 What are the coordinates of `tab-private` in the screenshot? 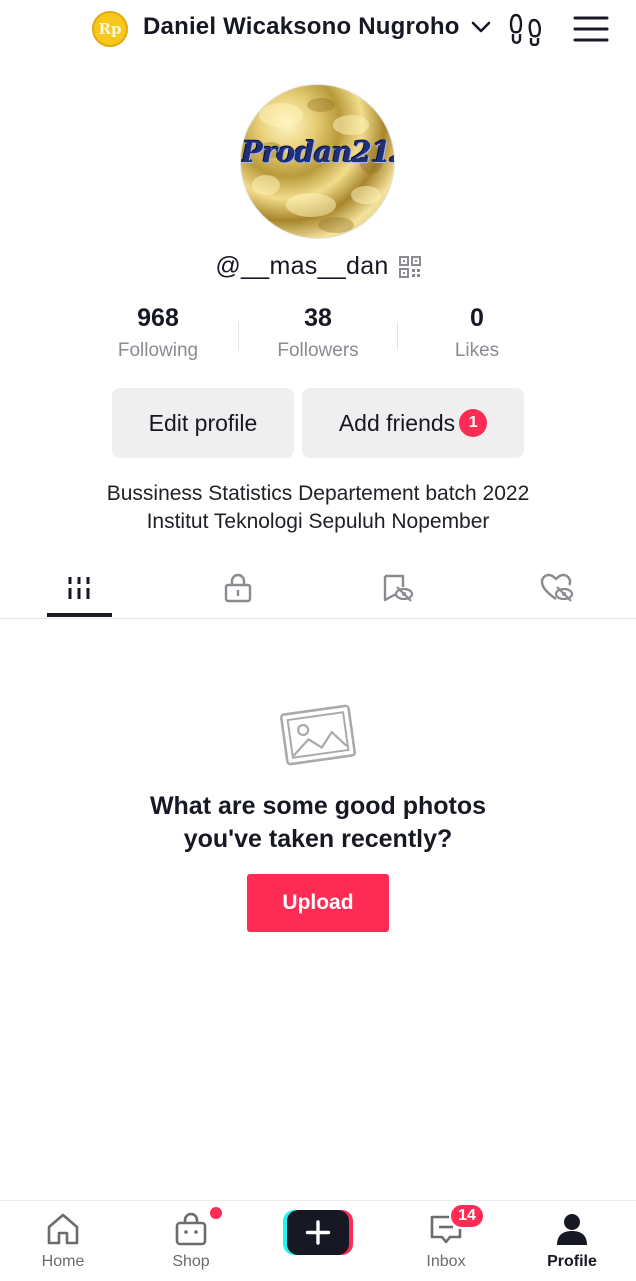 It's located at (238, 588).